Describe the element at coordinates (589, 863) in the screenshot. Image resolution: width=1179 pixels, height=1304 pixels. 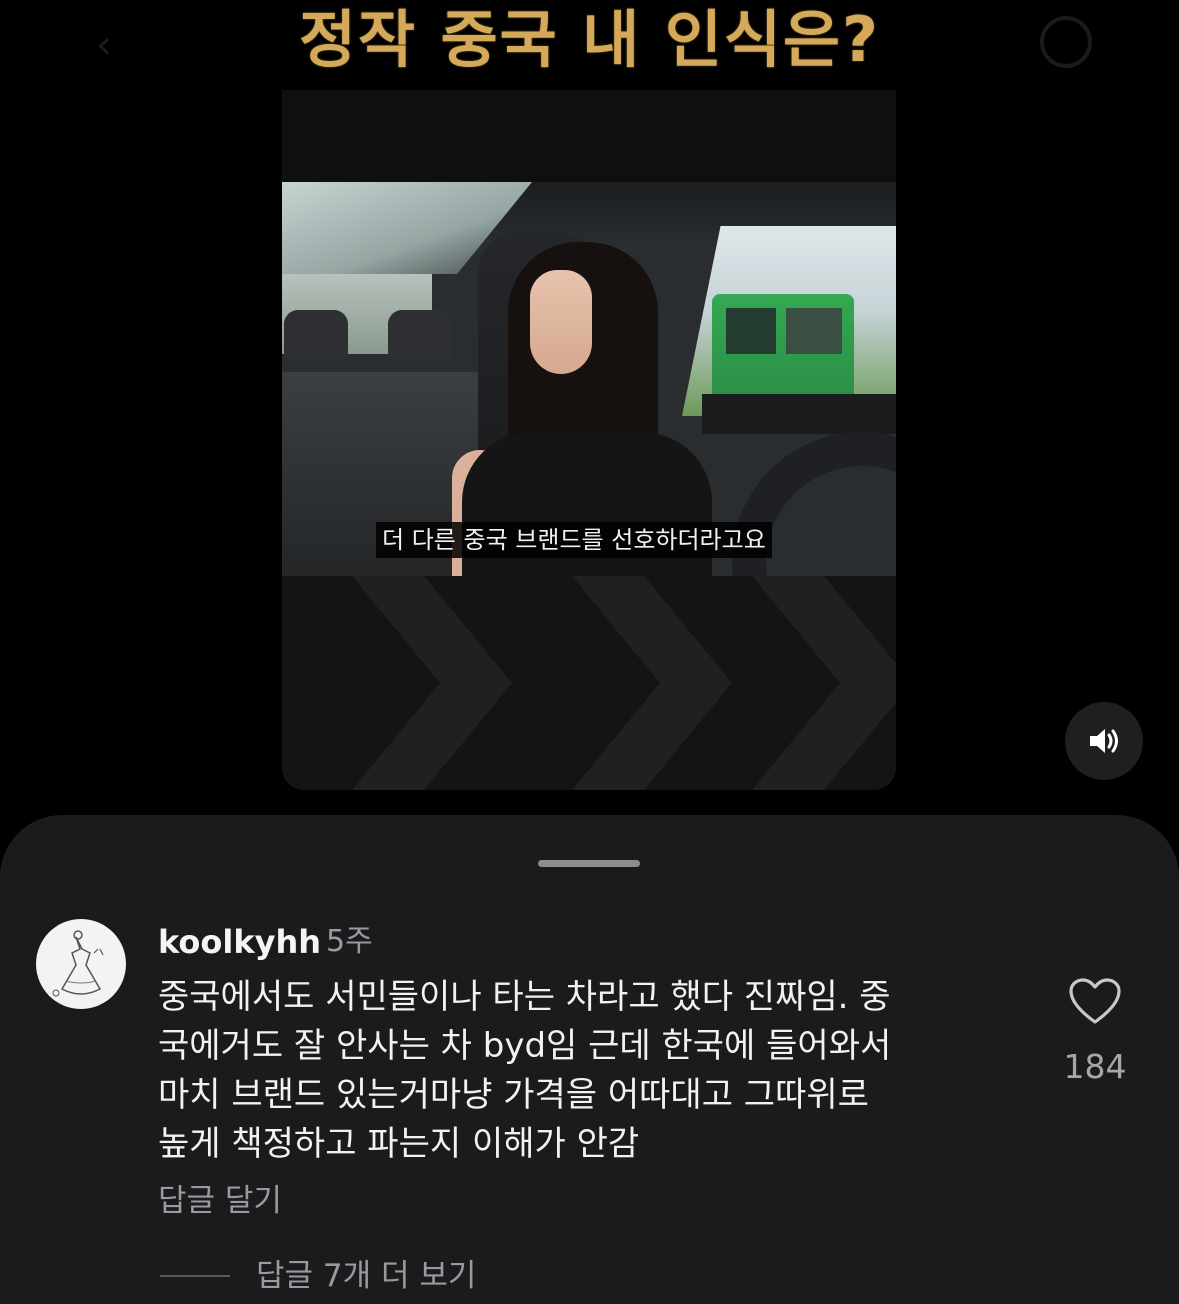
I see `sheet-grabber-handle` at that location.